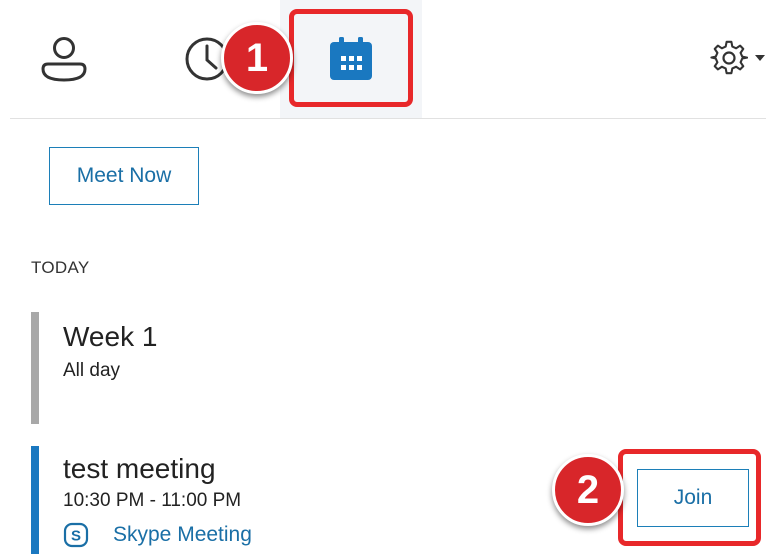 The image size is (766, 554). I want to click on skype-meeting-link: S Skype Meeting, so click(157, 535).